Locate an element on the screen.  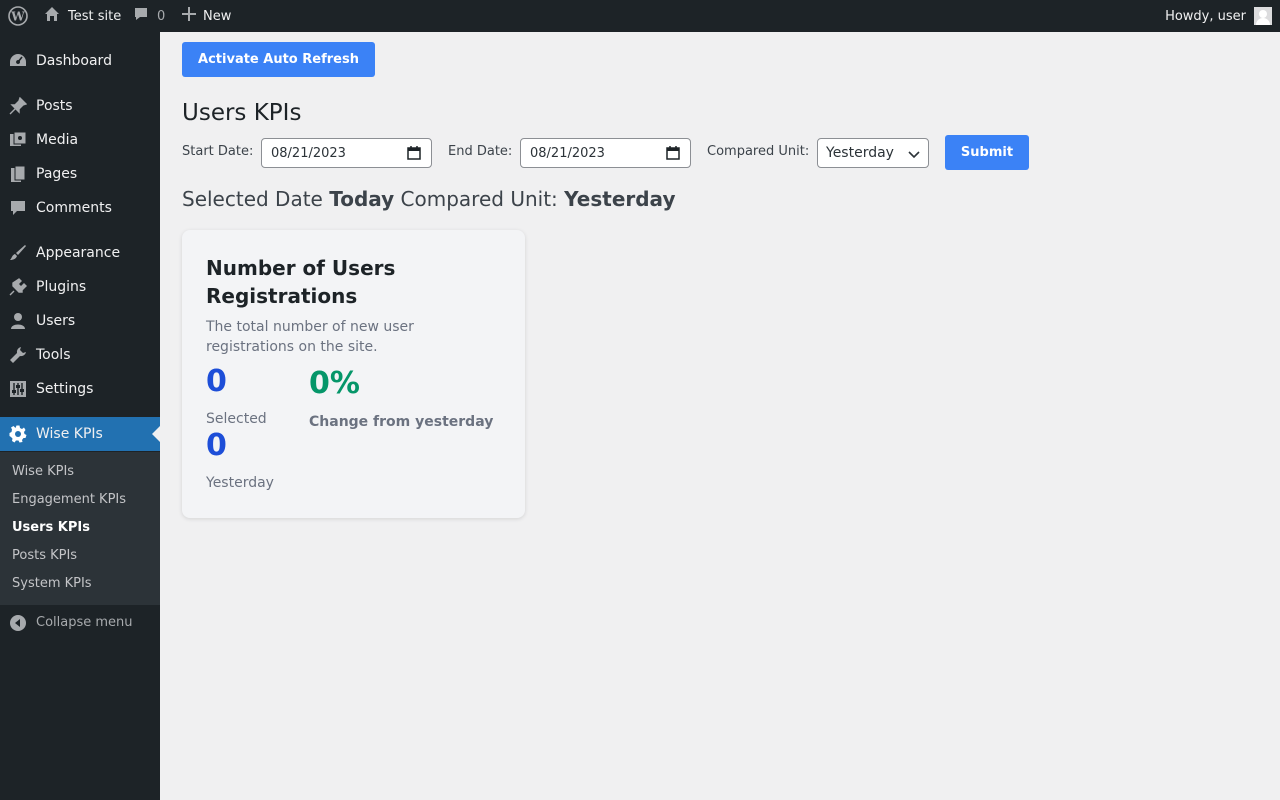
submenu-item-system-kpis: System KPIs is located at coordinates (52, 584).